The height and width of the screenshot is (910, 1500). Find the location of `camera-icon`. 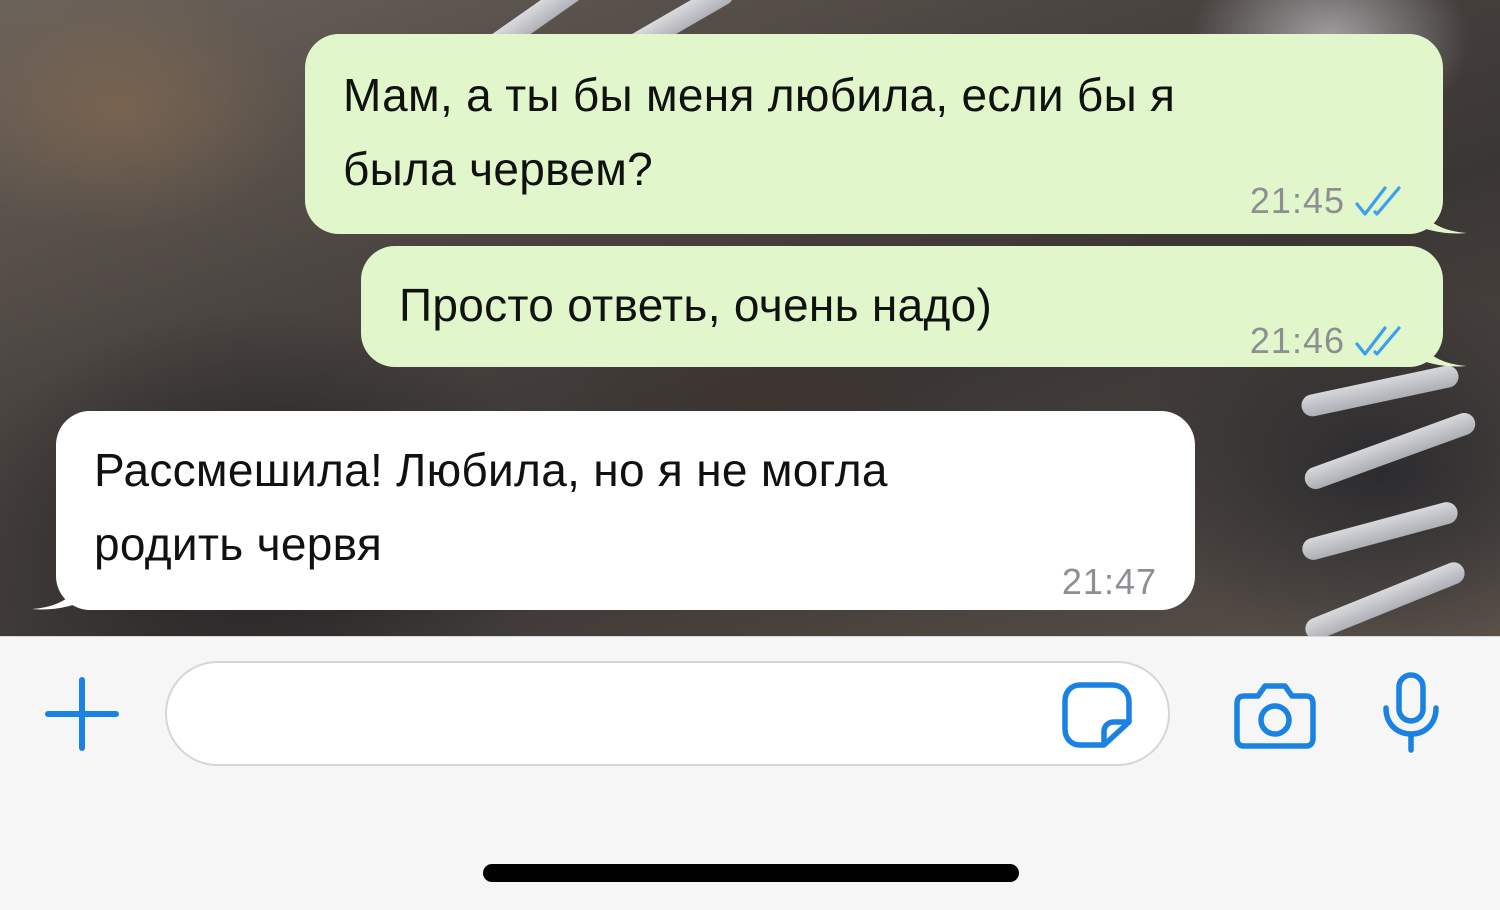

camera-icon is located at coordinates (1275, 715).